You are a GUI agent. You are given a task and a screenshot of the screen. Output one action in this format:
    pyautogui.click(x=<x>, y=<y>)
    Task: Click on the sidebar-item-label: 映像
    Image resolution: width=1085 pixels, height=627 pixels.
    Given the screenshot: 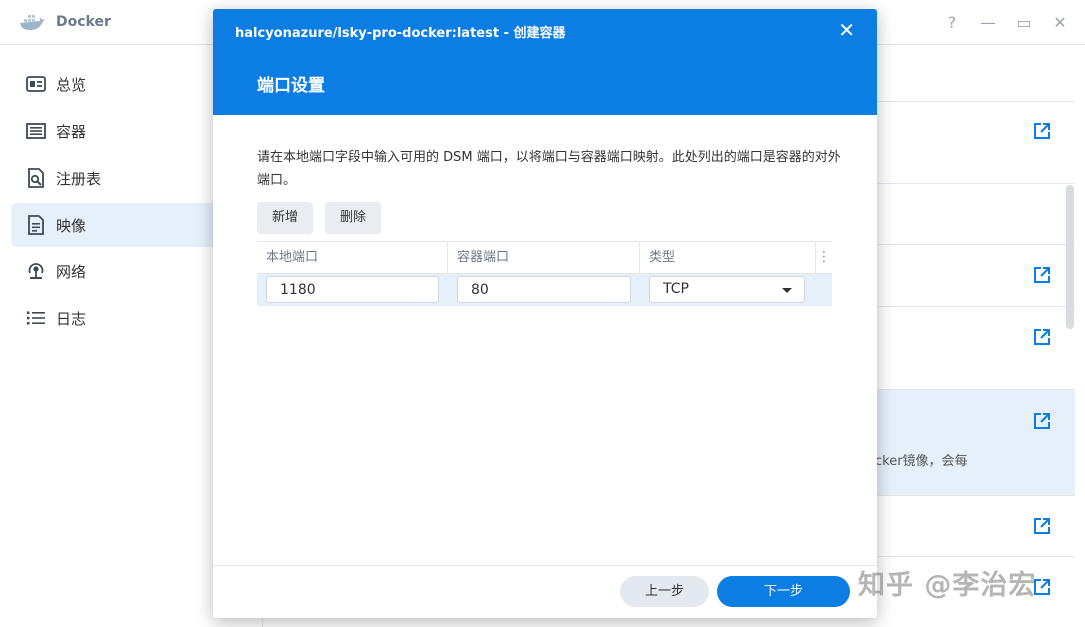 What is the action you would take?
    pyautogui.click(x=71, y=225)
    